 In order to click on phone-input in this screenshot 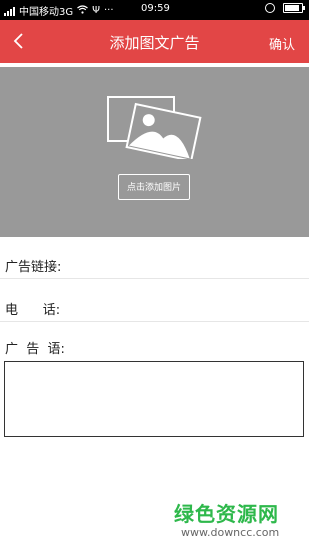, I will do `click(187, 307)`.